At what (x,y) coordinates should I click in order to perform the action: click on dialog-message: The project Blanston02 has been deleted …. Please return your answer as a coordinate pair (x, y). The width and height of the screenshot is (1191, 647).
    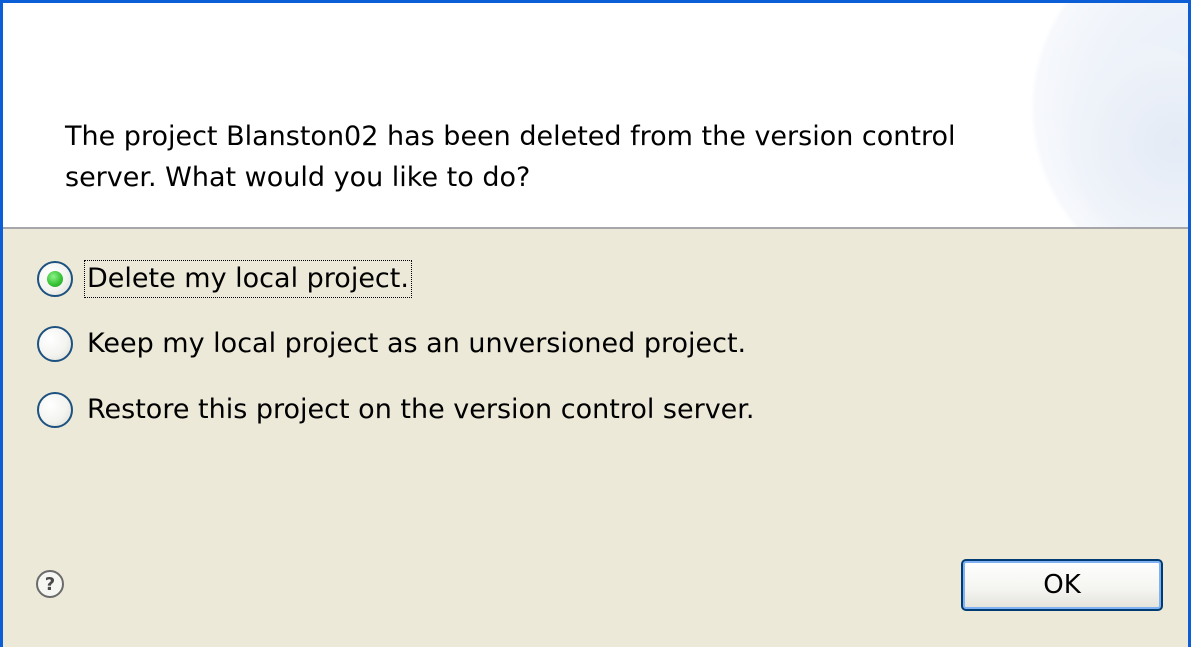
    Looking at the image, I should click on (510, 157).